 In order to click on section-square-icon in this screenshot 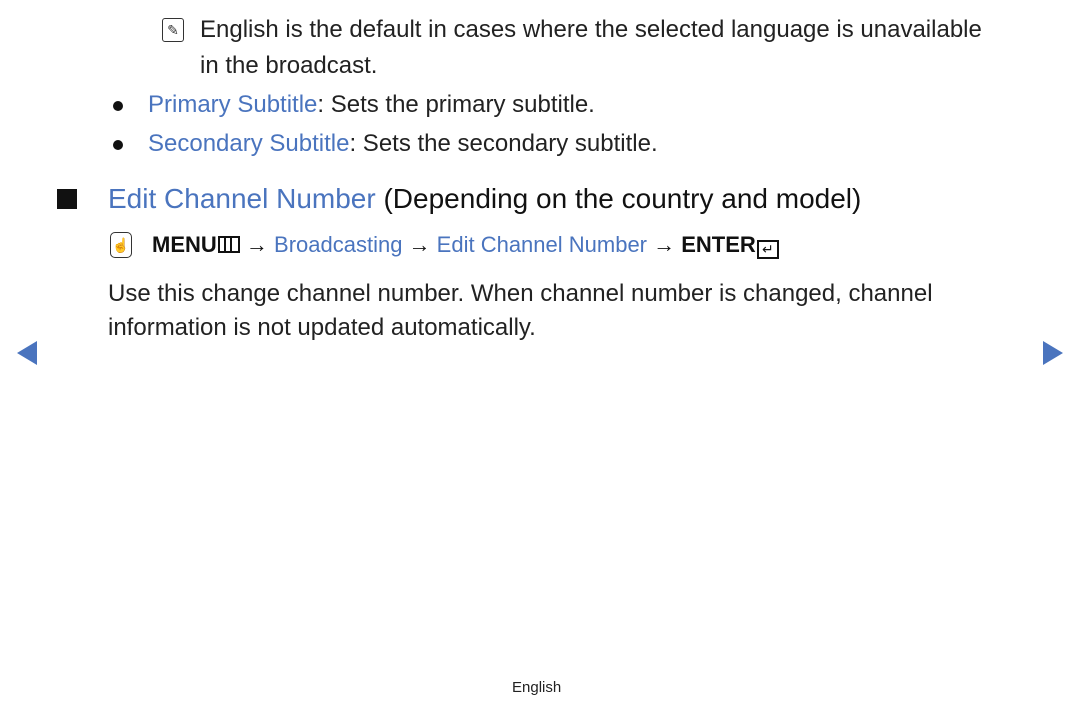, I will do `click(67, 199)`.